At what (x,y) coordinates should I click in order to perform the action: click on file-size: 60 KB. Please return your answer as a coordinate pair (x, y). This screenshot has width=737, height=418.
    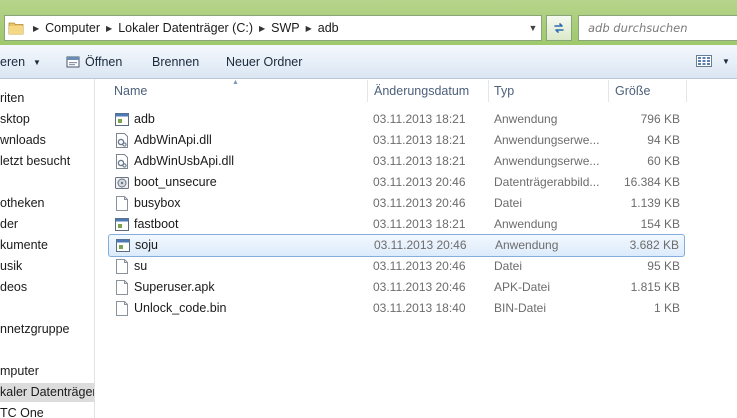
    Looking at the image, I should click on (663, 161).